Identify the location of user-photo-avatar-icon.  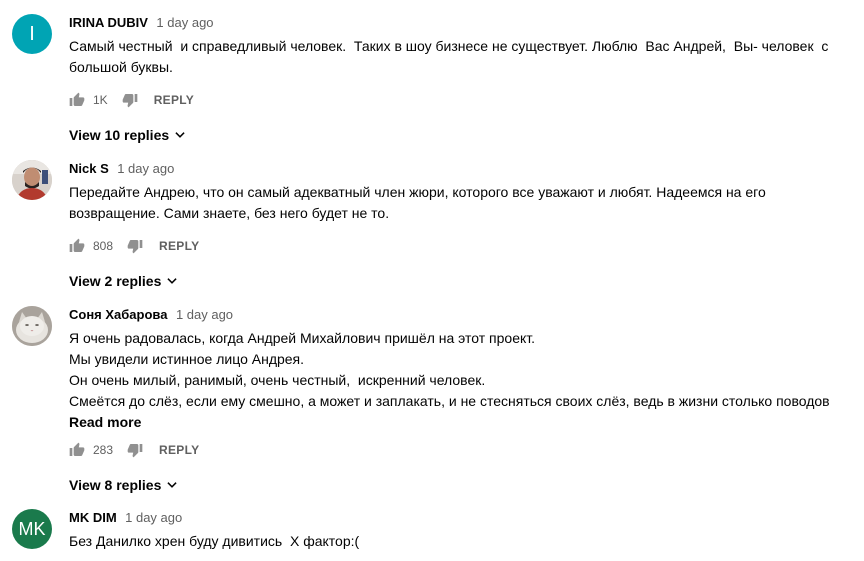
(32, 180).